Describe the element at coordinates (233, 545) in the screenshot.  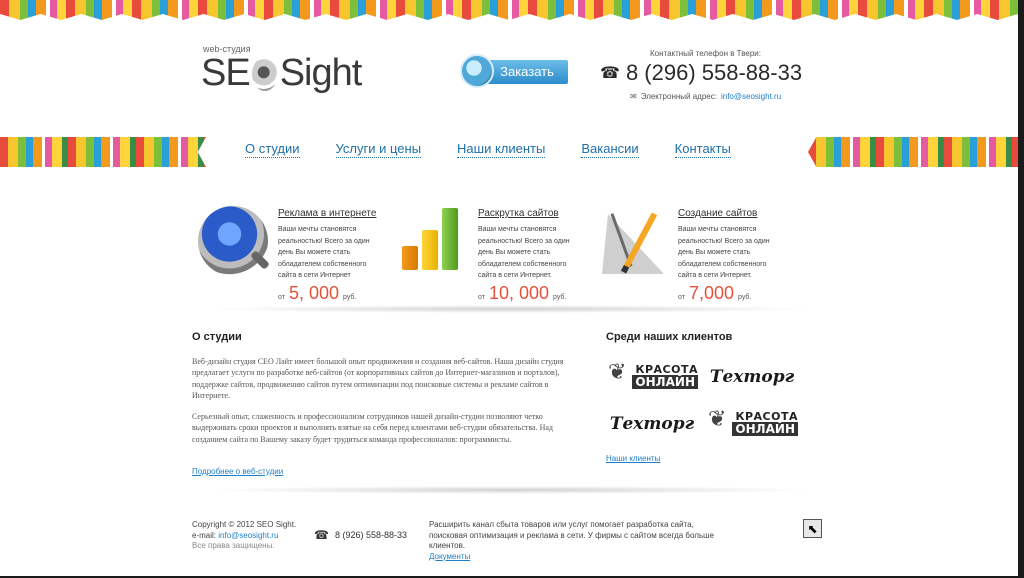
I see `rights-text: Все права защищены.` at that location.